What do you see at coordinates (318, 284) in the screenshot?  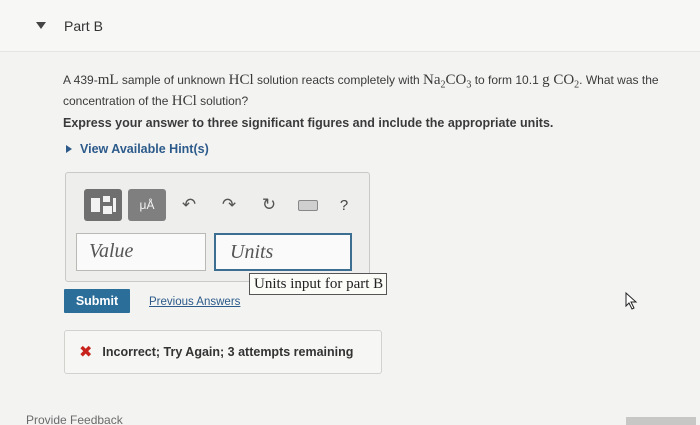 I see `units-tooltip: Units input for part B` at bounding box center [318, 284].